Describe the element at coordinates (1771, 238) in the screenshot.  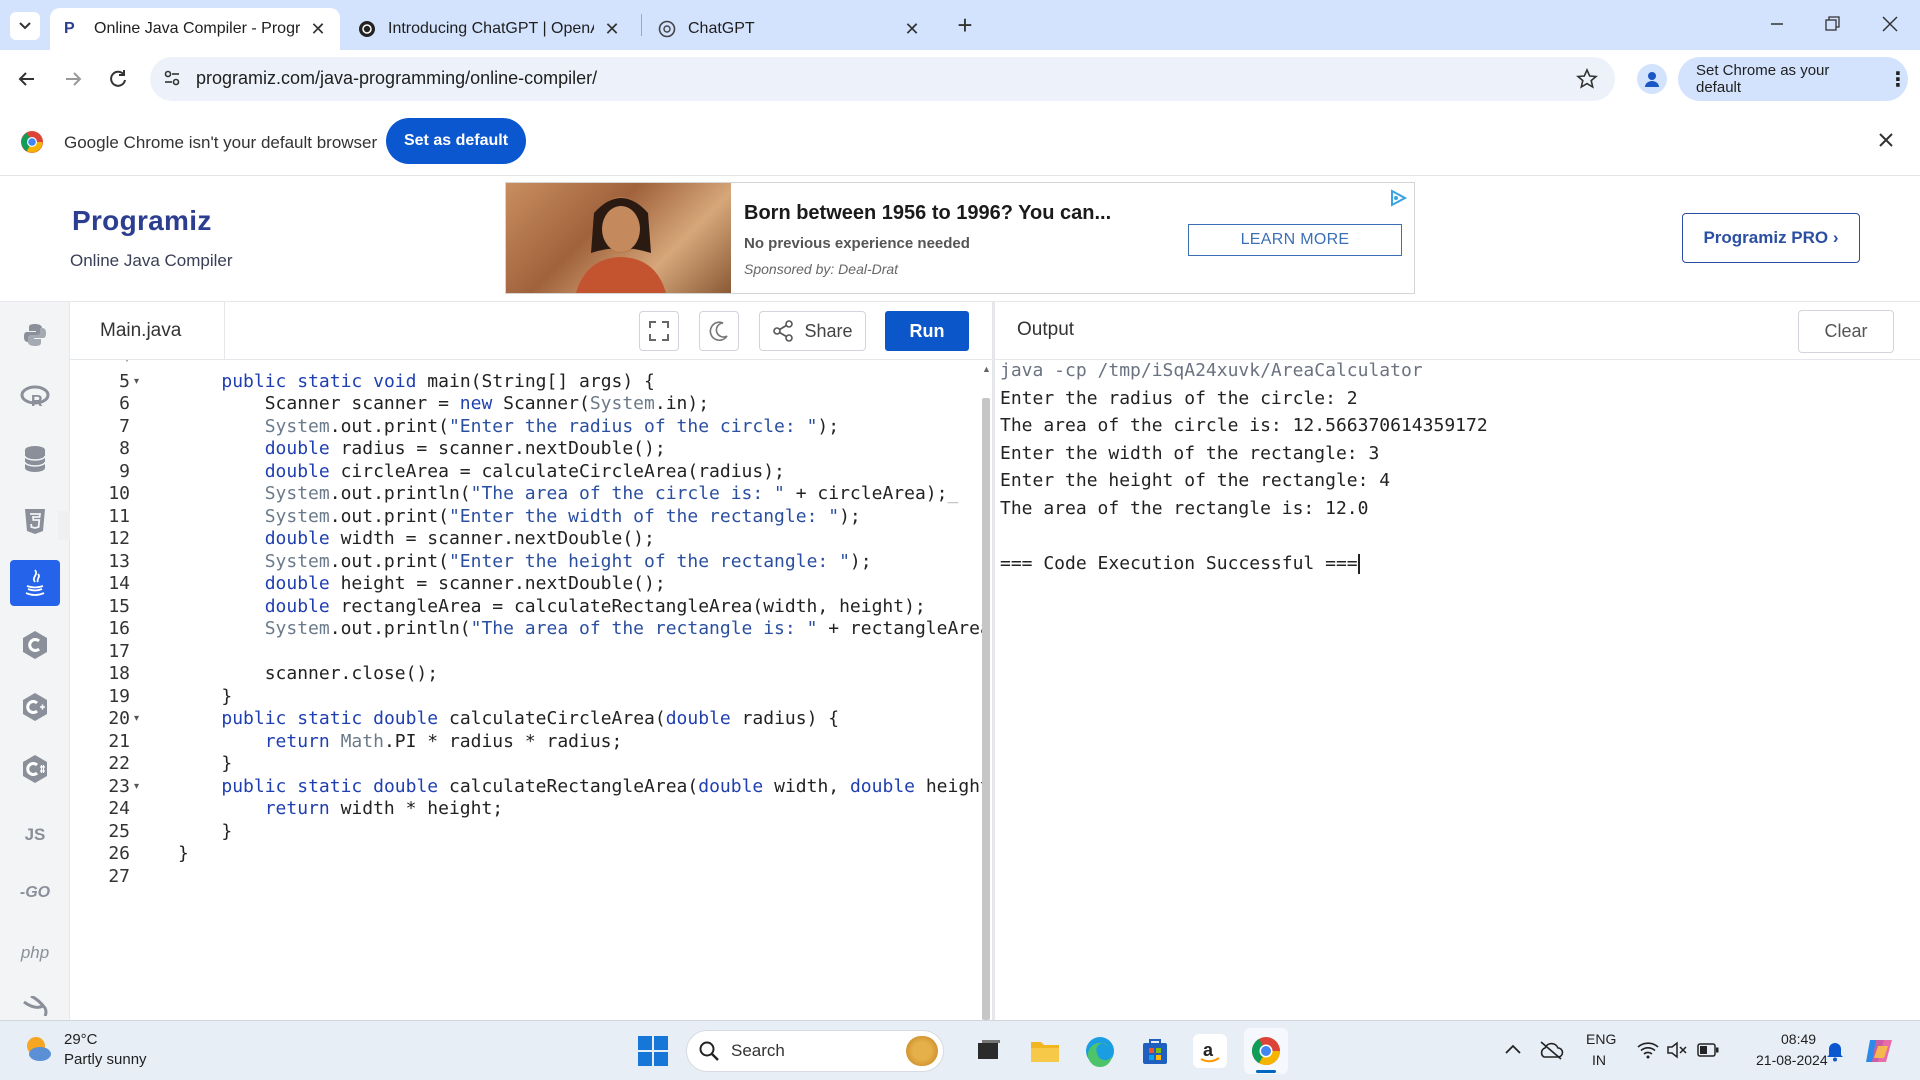
I see `programiz-pro-button: Programiz PRO ›` at that location.